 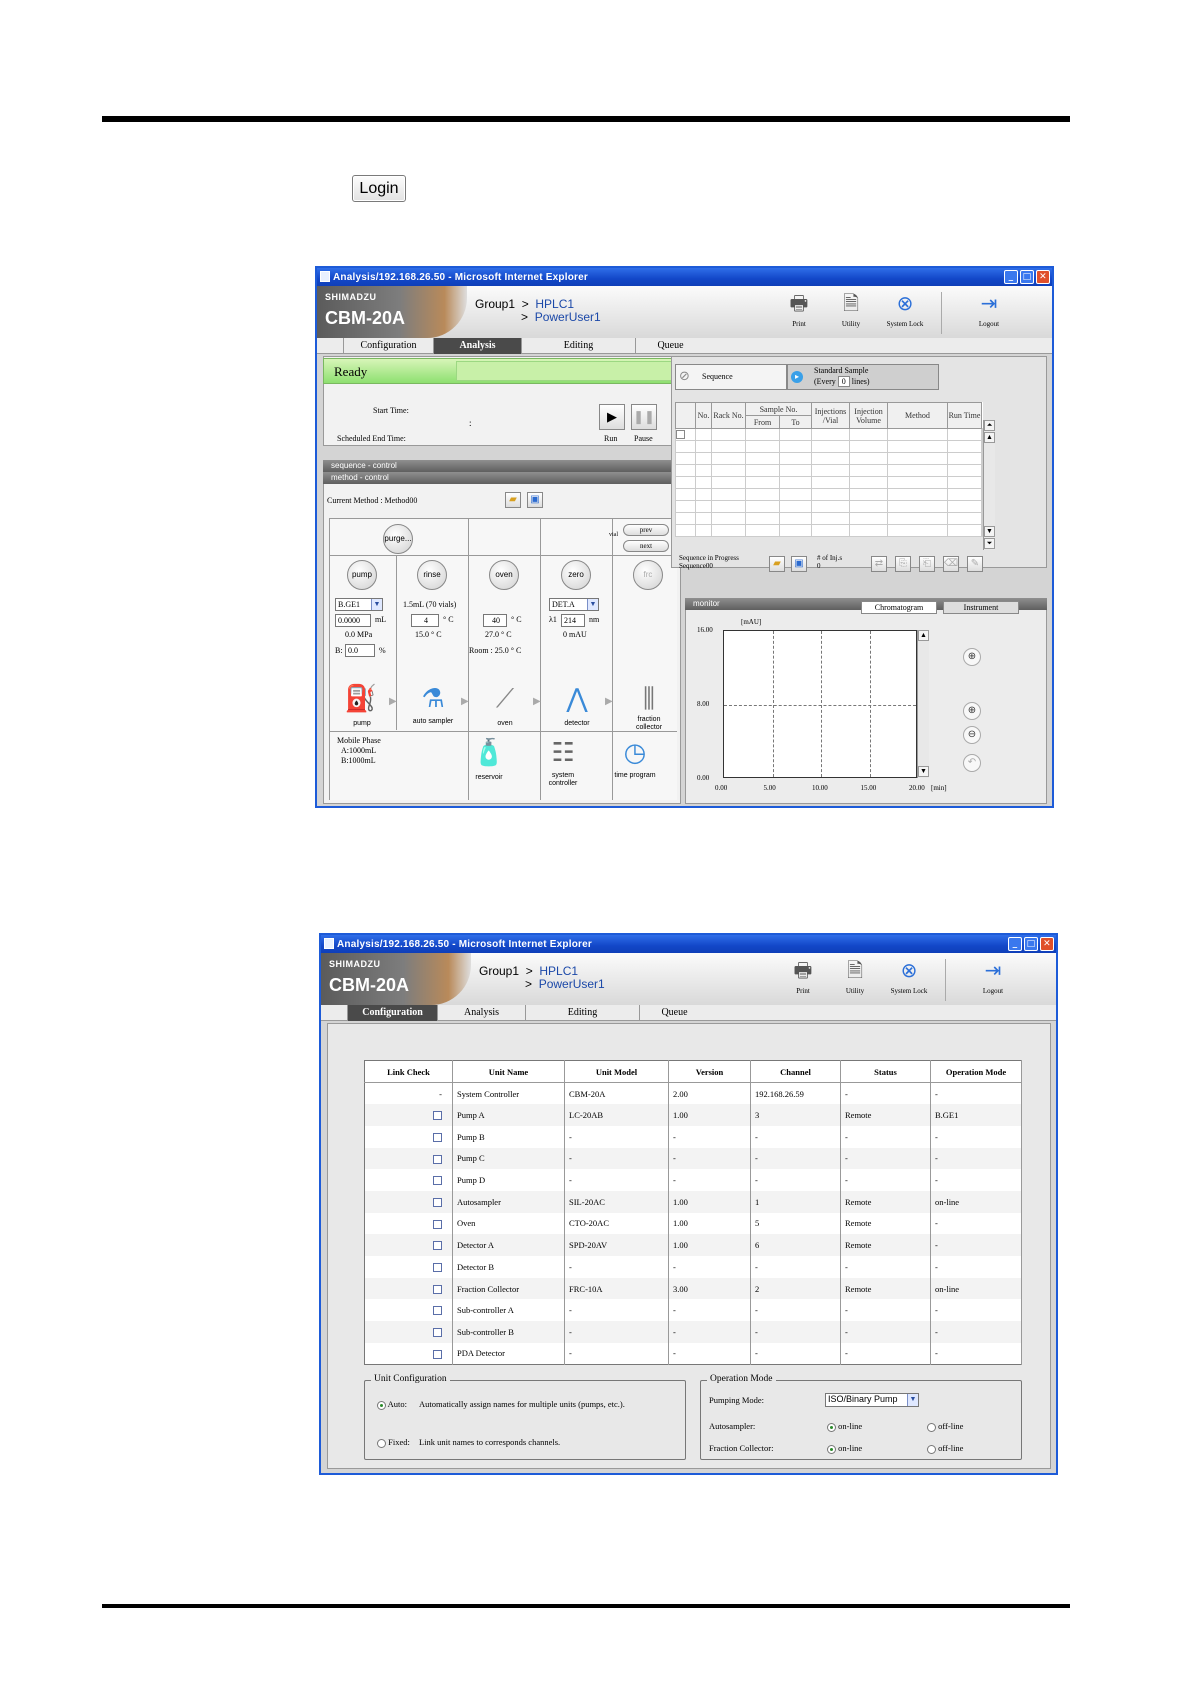 What do you see at coordinates (535, 500) in the screenshot?
I see `save-icon: ▣` at bounding box center [535, 500].